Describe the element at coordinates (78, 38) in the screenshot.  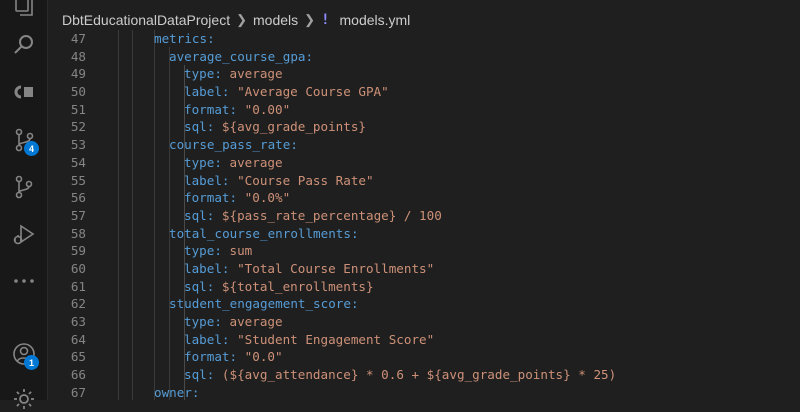
I see `line-number: 47` at that location.